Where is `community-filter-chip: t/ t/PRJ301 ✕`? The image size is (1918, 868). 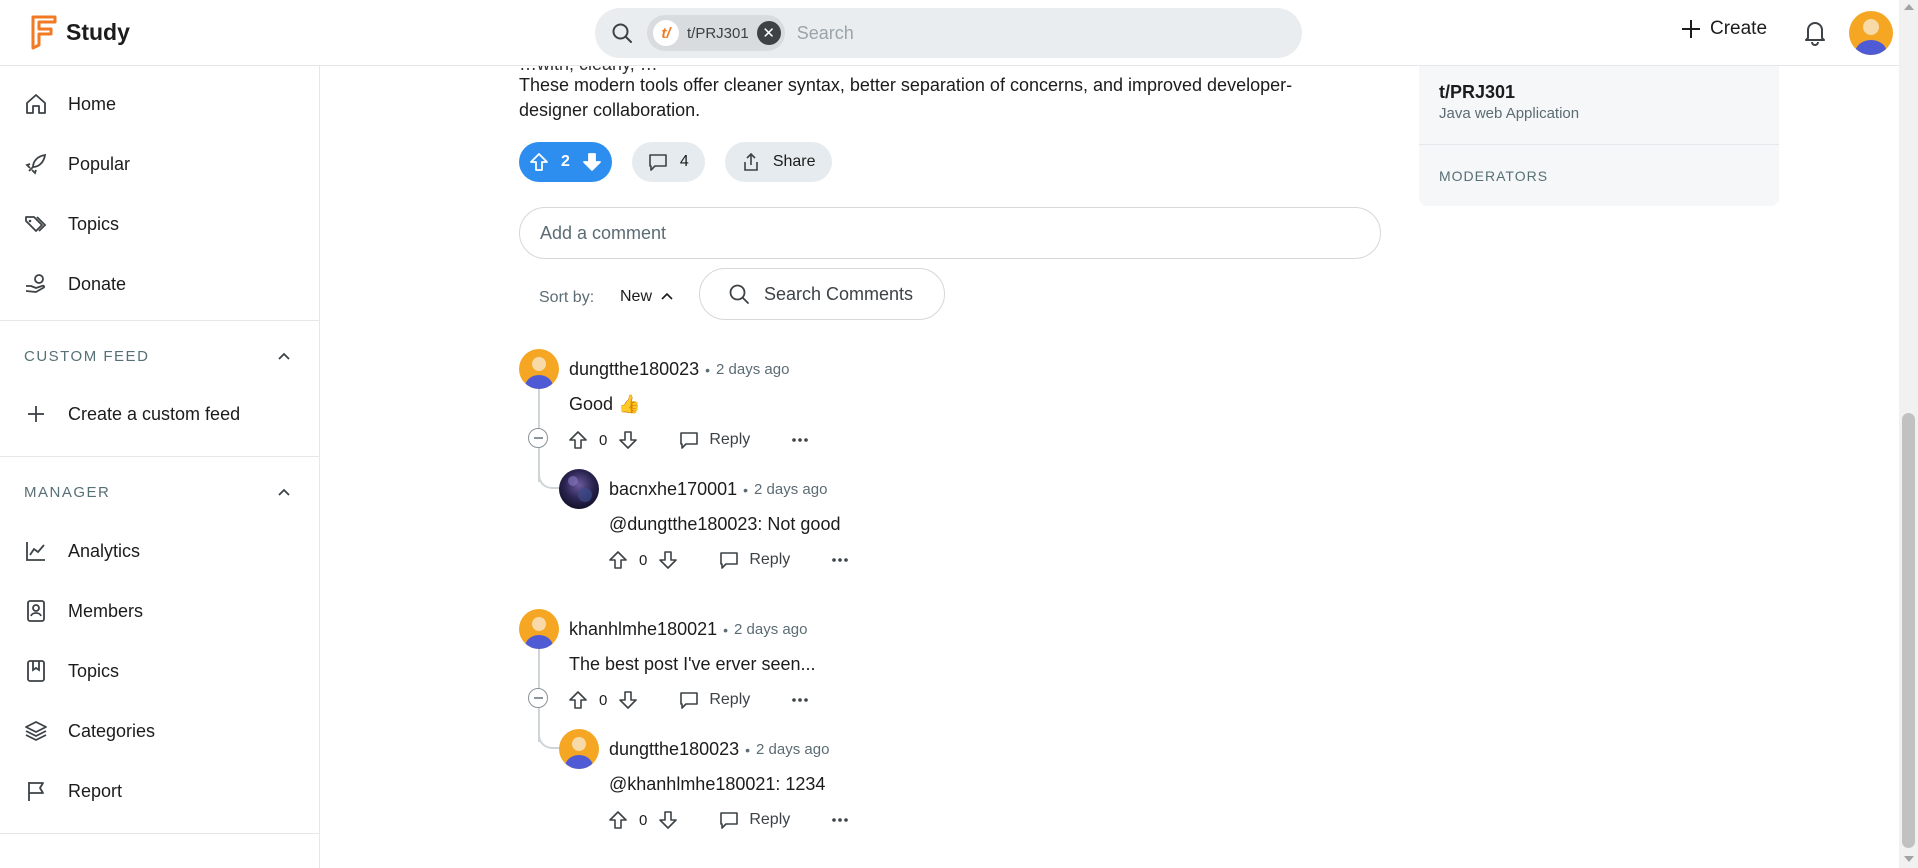 community-filter-chip: t/ t/PRJ301 ✕ is located at coordinates (716, 33).